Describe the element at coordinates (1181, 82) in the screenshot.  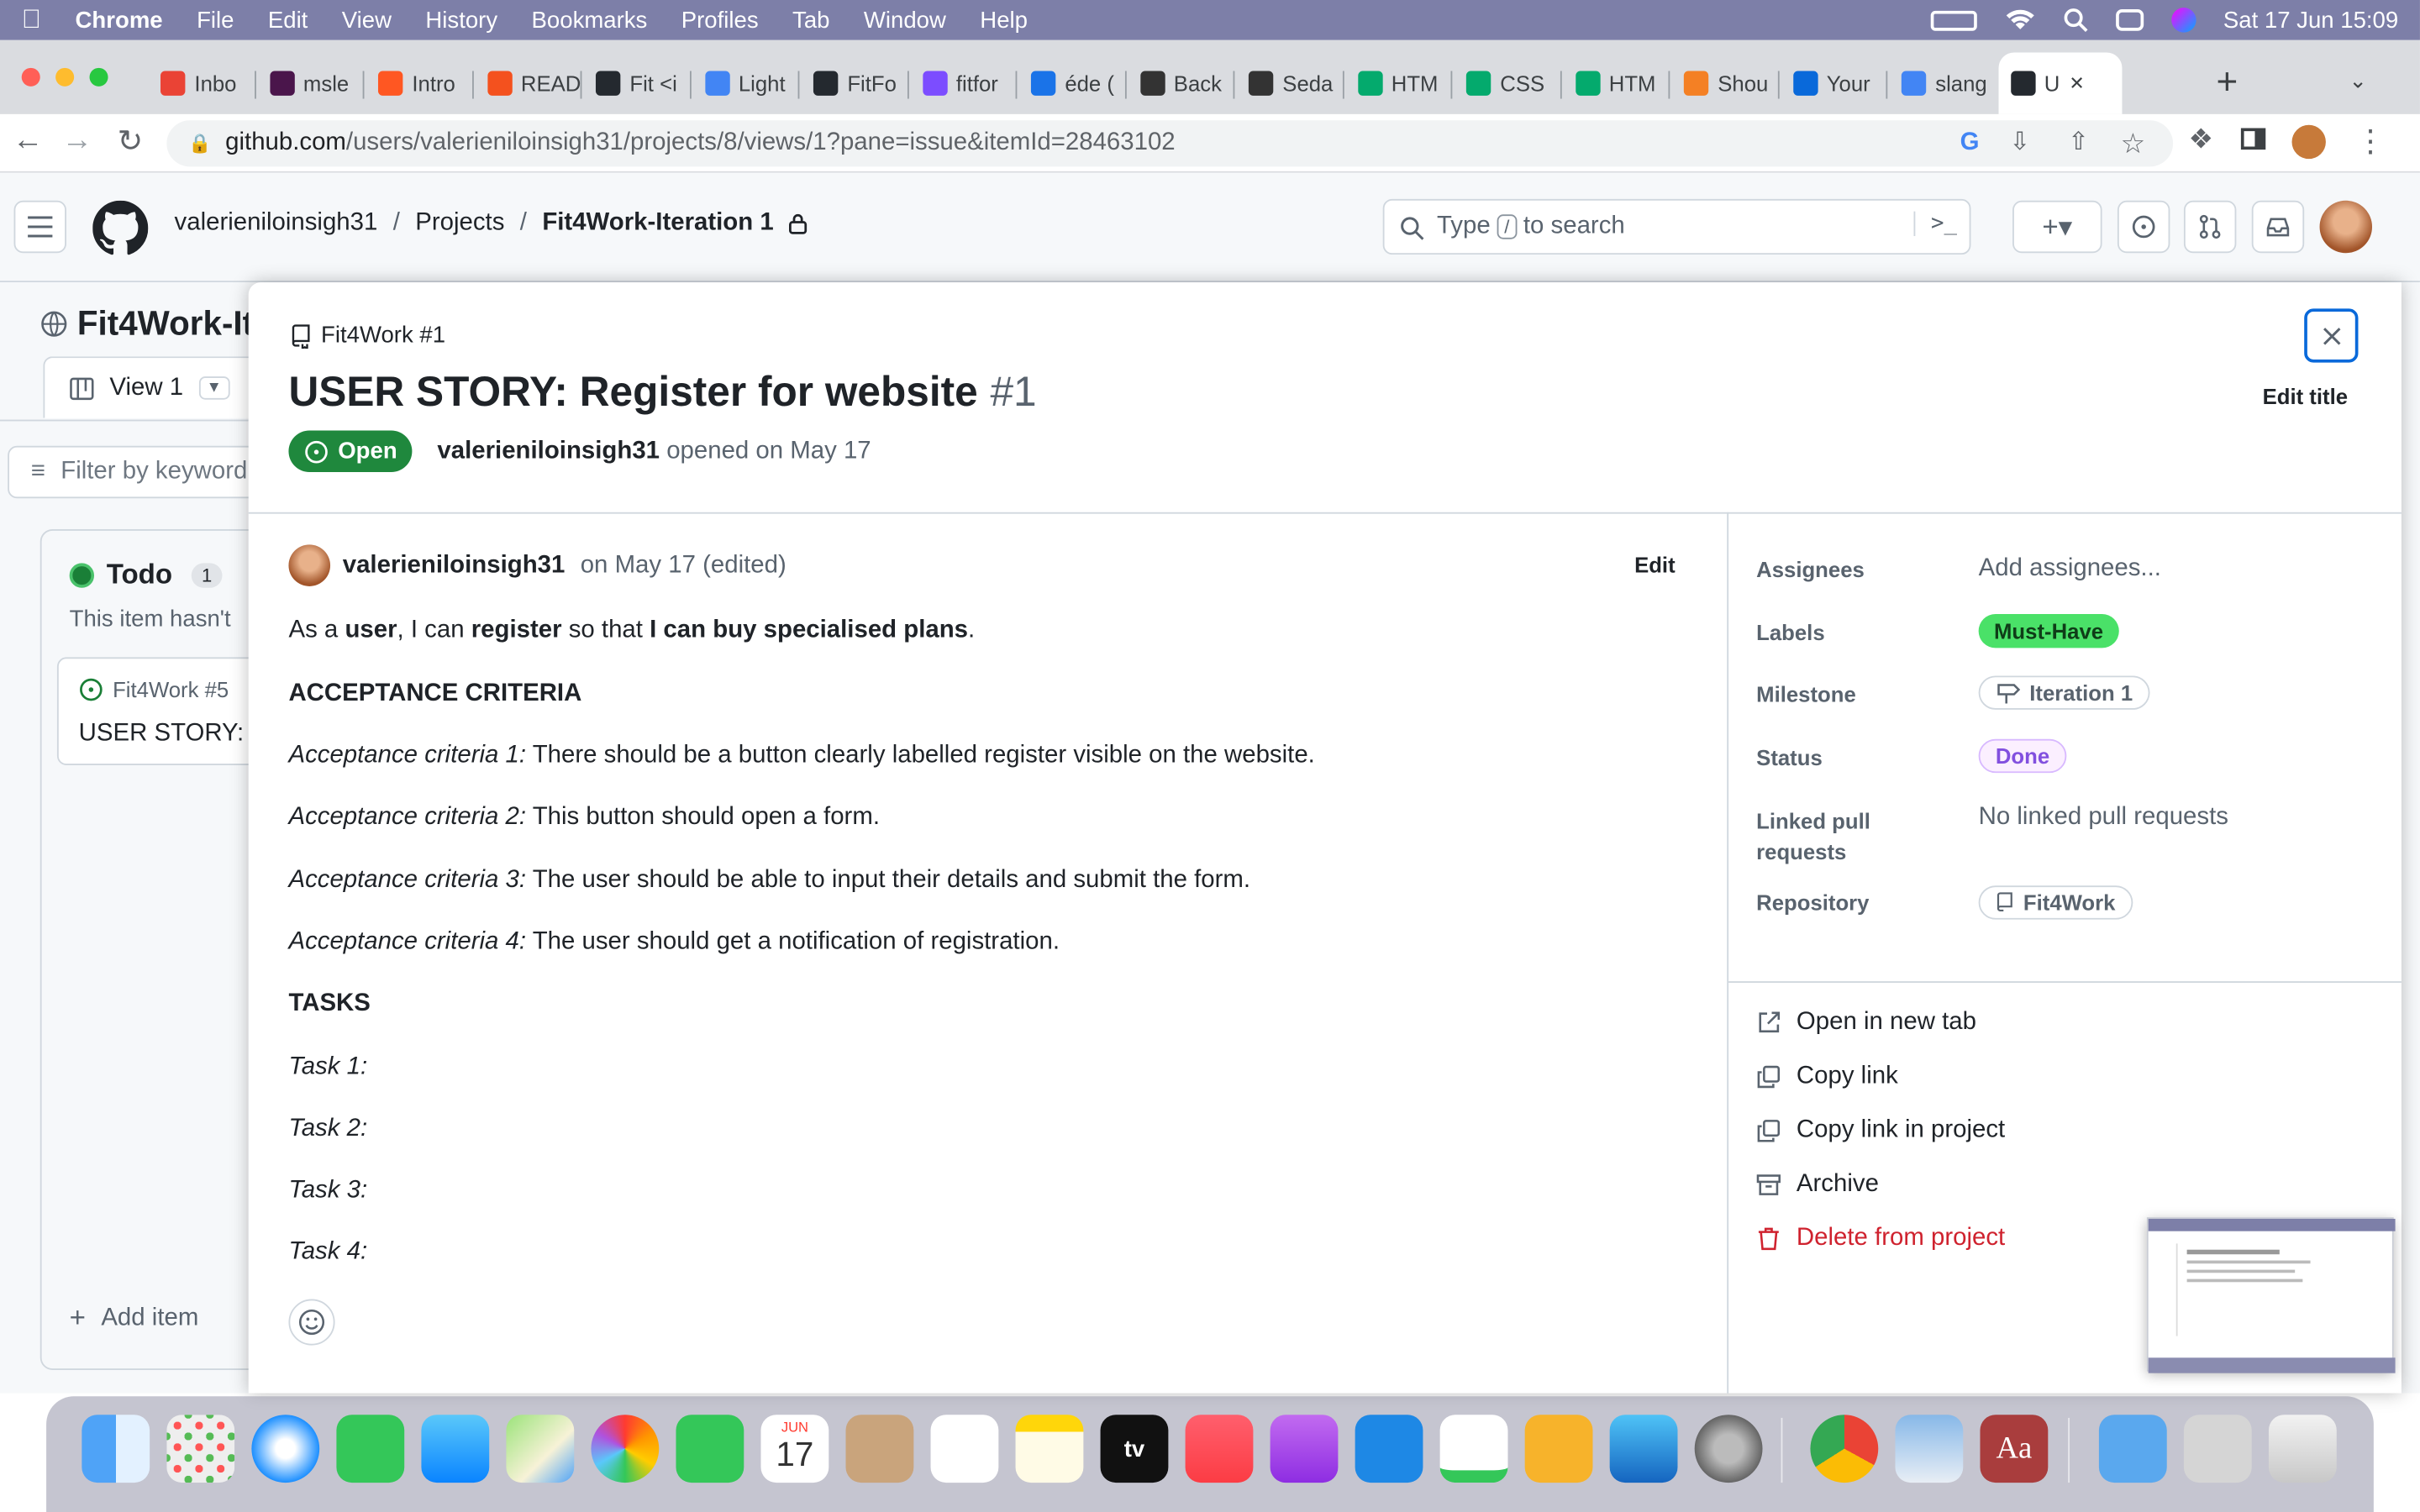
I see `browser-tab: Back` at that location.